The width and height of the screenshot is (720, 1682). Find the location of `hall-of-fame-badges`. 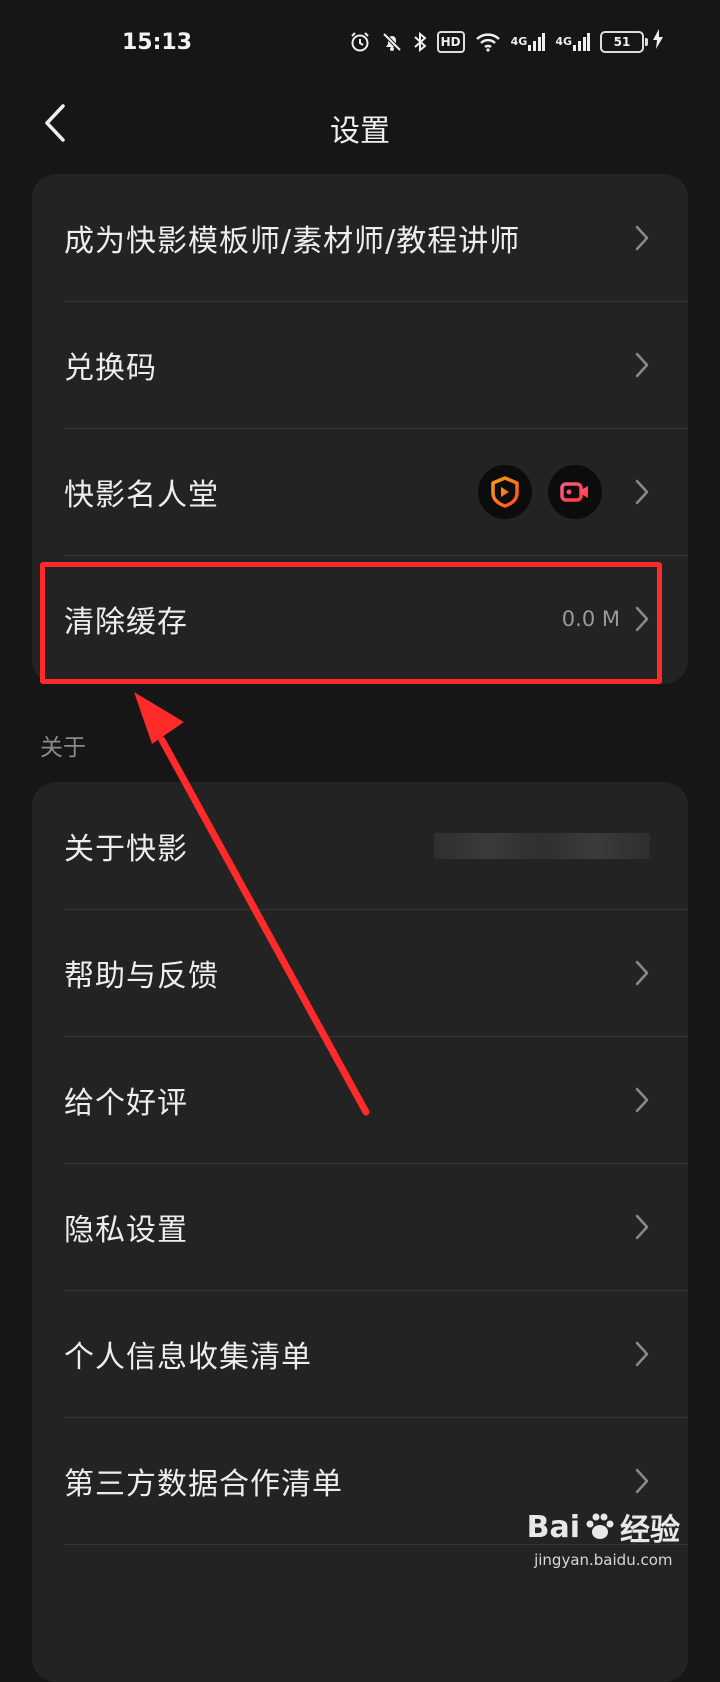

hall-of-fame-badges is located at coordinates (540, 491).